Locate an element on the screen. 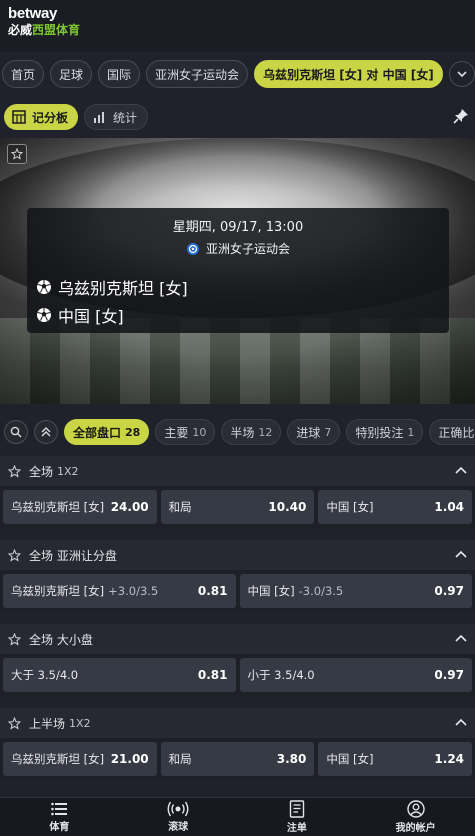 The image size is (475, 836). home-team: 乌兹别克斯坦 [女] is located at coordinates (112, 287).